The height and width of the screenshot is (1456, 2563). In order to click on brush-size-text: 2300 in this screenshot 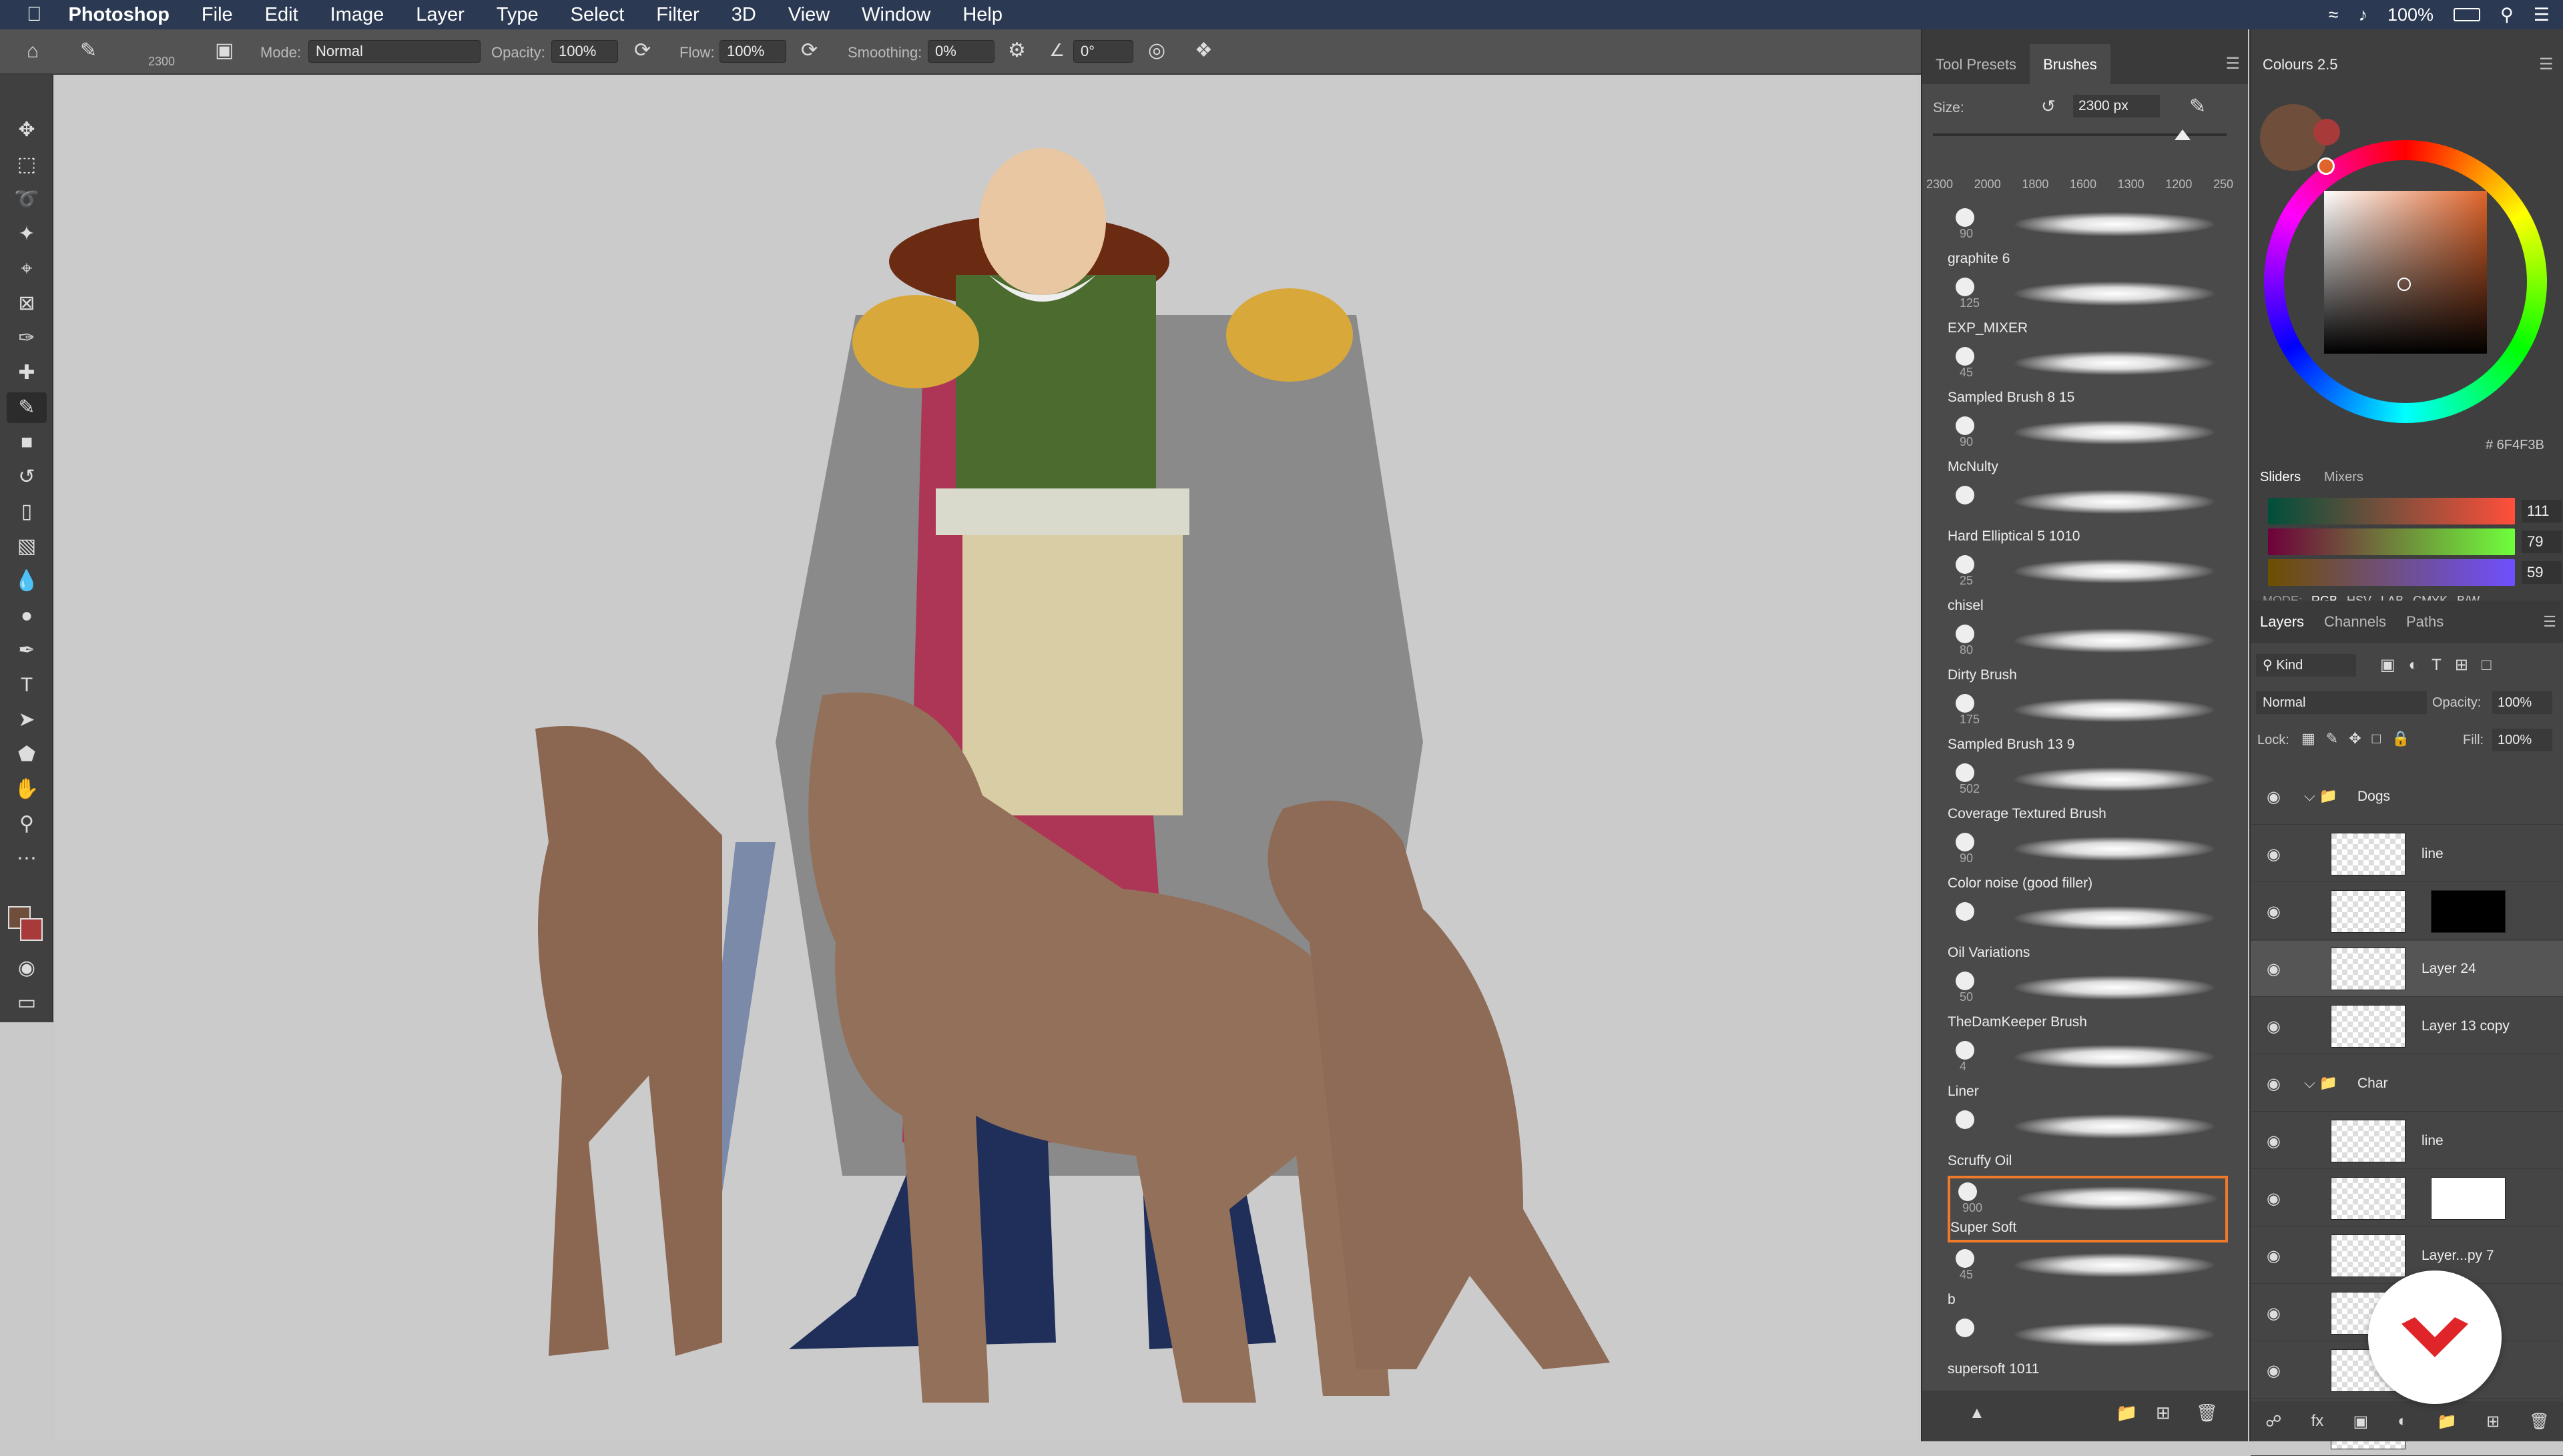, I will do `click(161, 62)`.